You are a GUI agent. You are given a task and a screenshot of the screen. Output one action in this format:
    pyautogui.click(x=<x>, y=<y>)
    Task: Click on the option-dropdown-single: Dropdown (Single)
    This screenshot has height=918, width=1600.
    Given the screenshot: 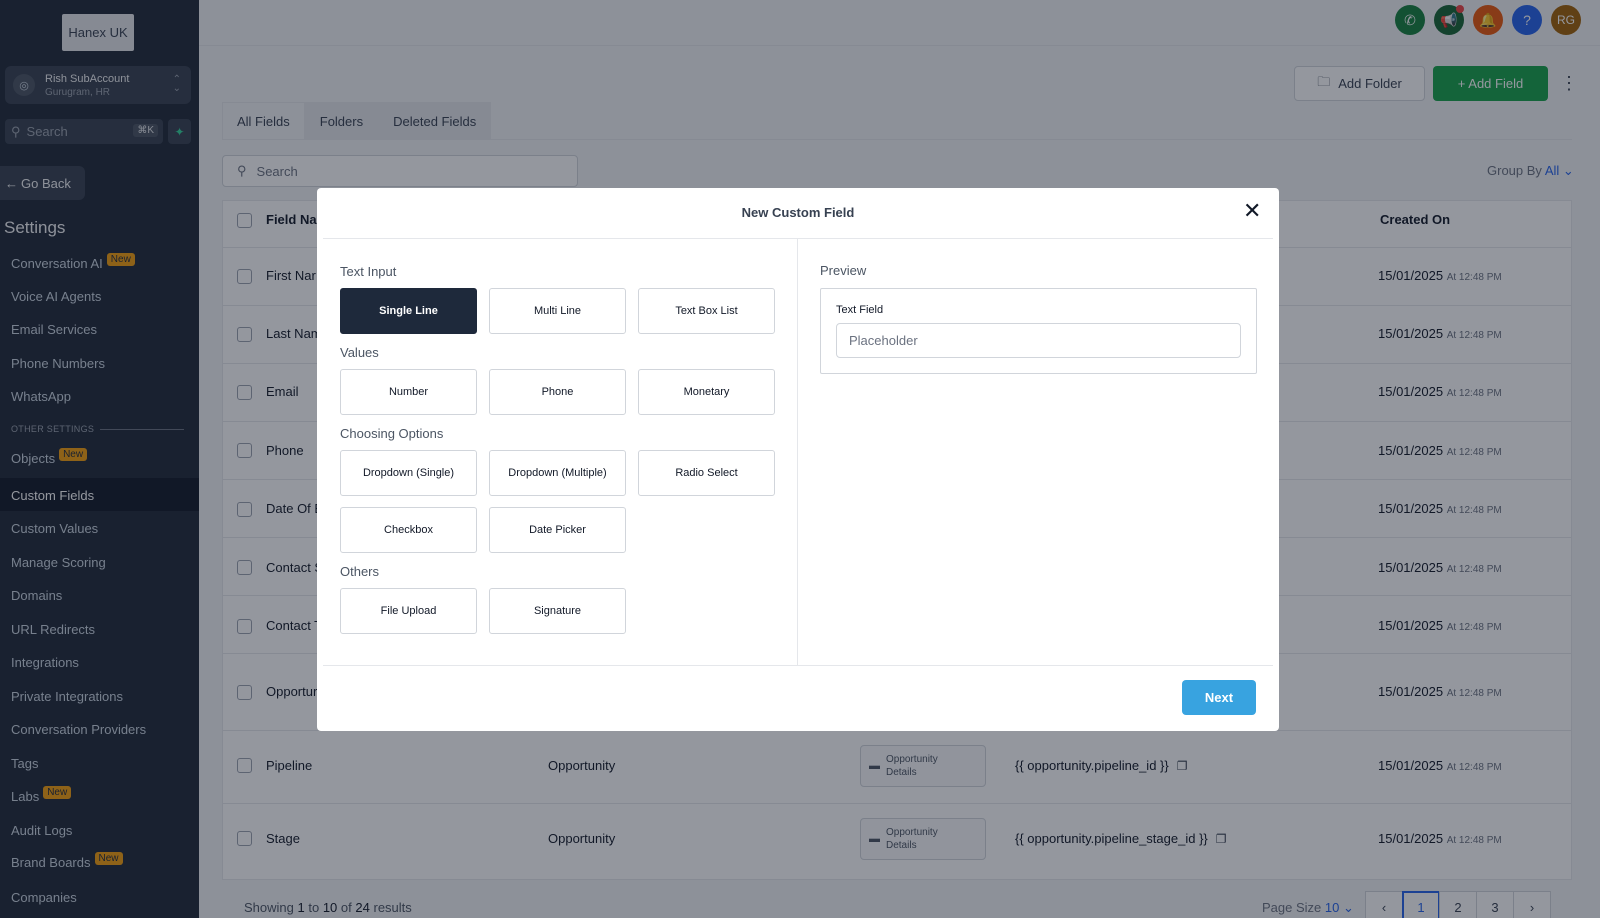 What is the action you would take?
    pyautogui.click(x=408, y=473)
    